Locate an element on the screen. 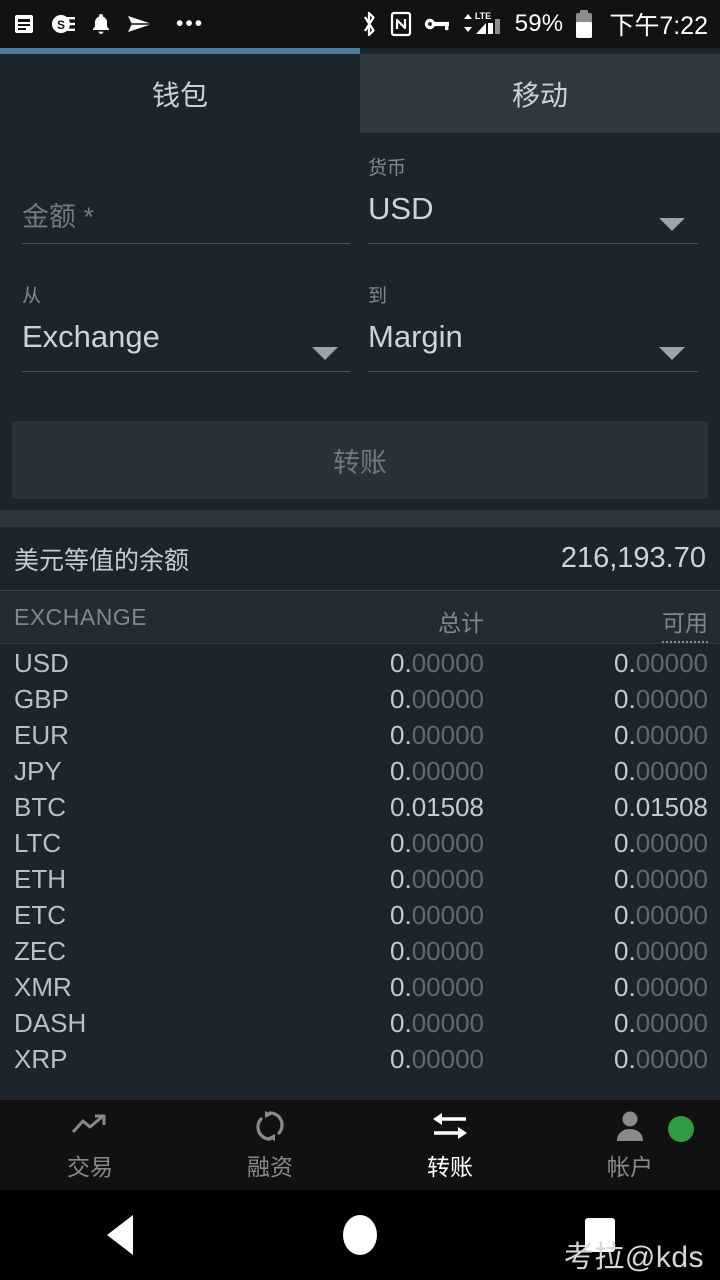 This screenshot has width=720, height=1280. table-row: EUR 0.00000 0.00000 is located at coordinates (360, 735).